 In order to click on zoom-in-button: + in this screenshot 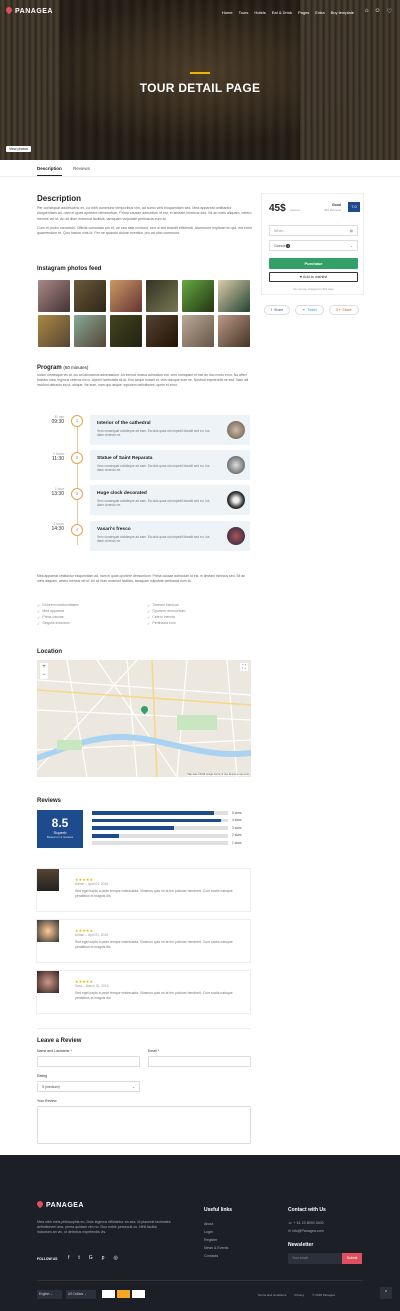, I will do `click(44, 667)`.